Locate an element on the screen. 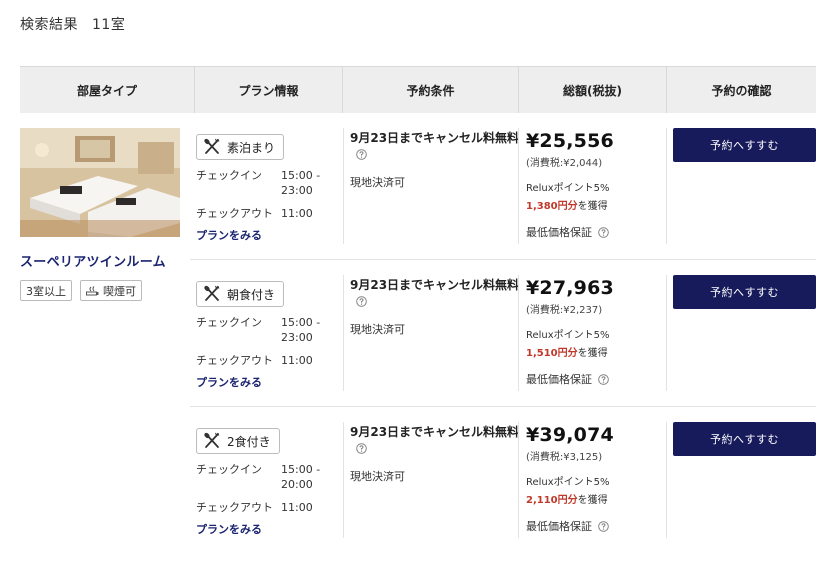 This screenshot has height=574, width=838. header-plan-info: プラン情報 is located at coordinates (269, 90).